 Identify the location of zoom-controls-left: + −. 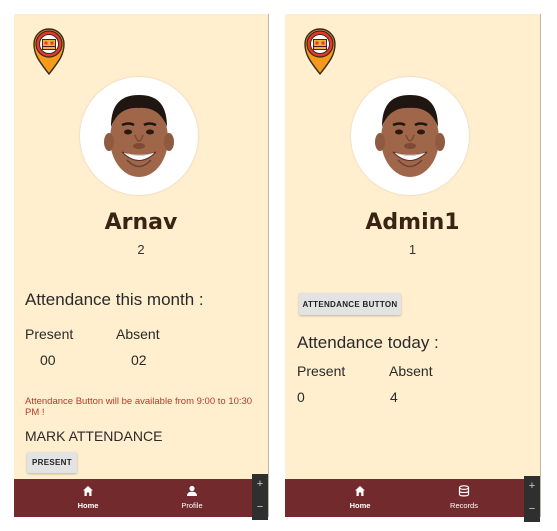
(260, 497).